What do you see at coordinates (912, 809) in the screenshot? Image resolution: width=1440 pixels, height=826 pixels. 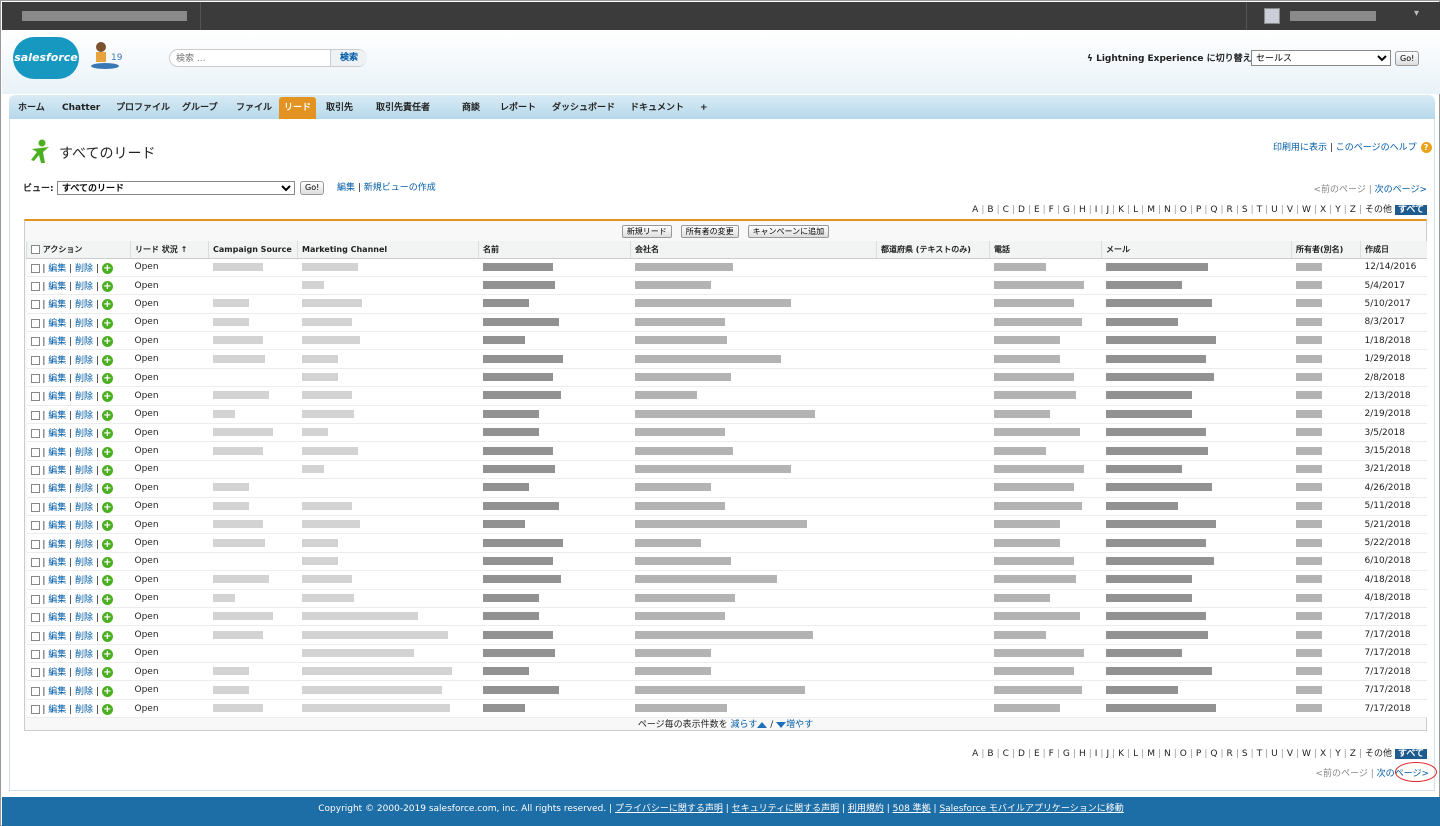 I see `compliance-link: 508 準拠` at bounding box center [912, 809].